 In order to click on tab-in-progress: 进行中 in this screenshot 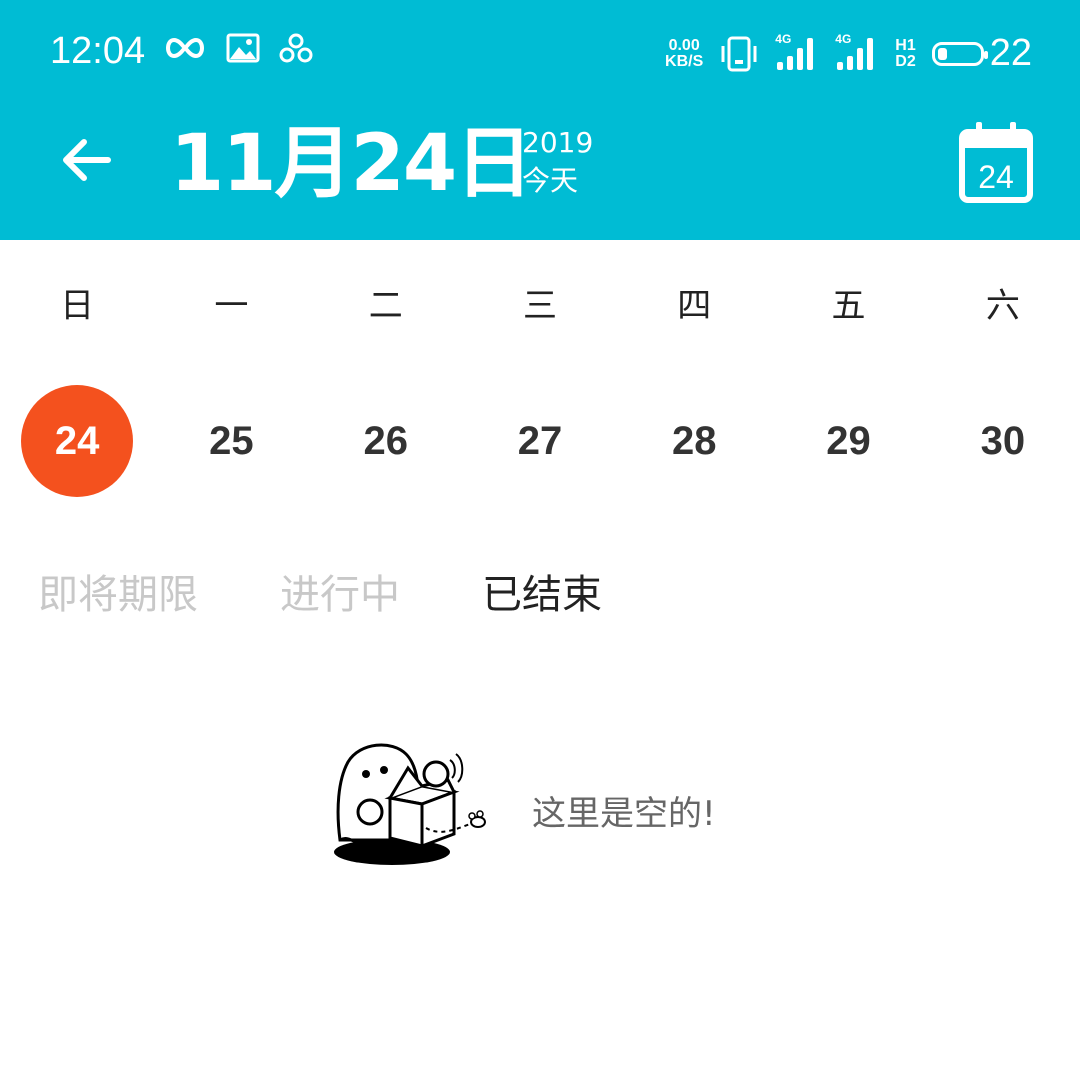, I will do `click(340, 591)`.